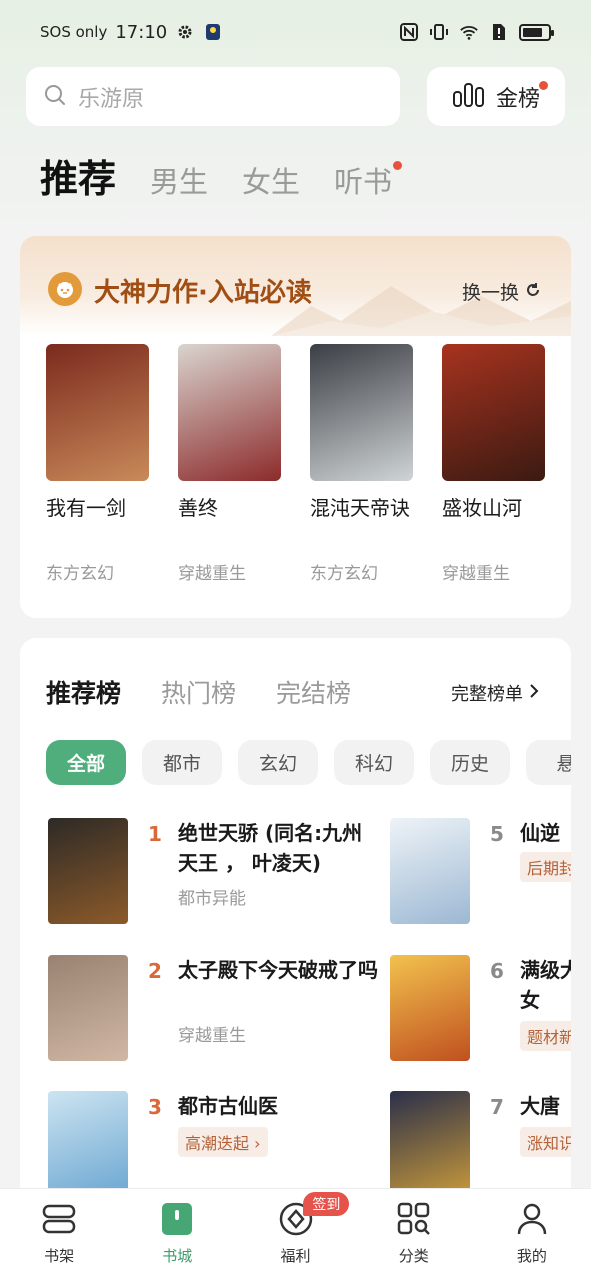  I want to click on tag-label: 后期封, so click(549, 868).